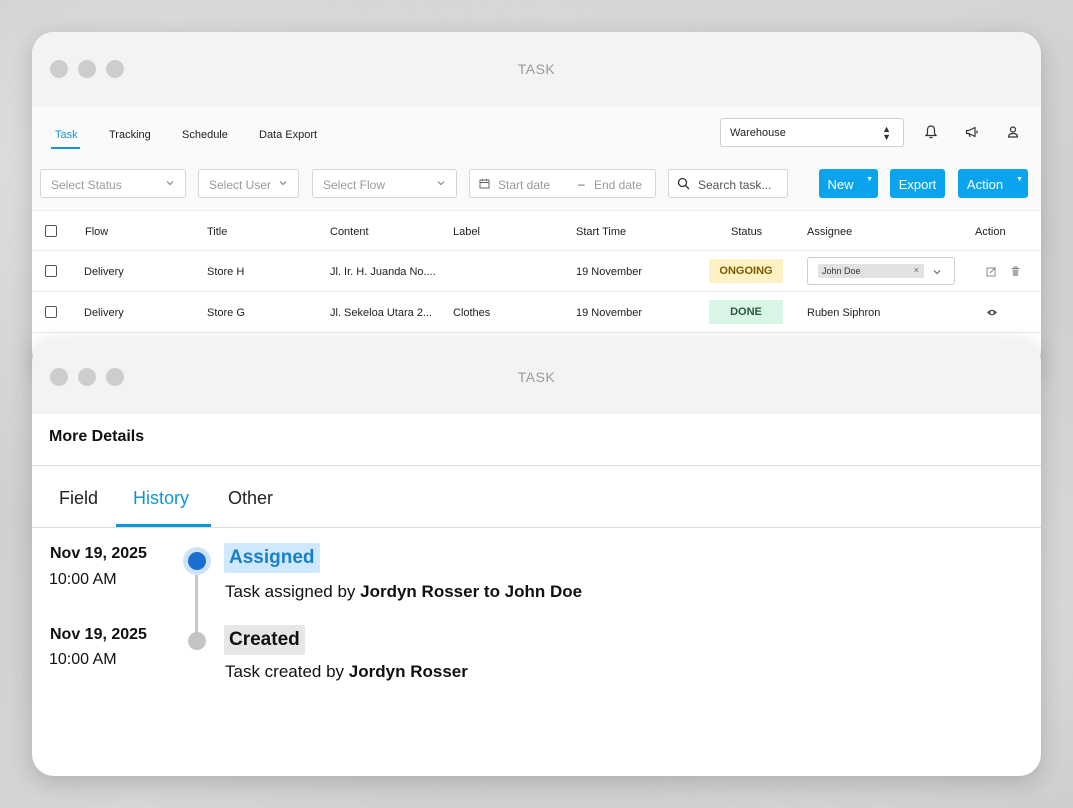  What do you see at coordinates (349, 232) in the screenshot?
I see `column-header-content: Content` at bounding box center [349, 232].